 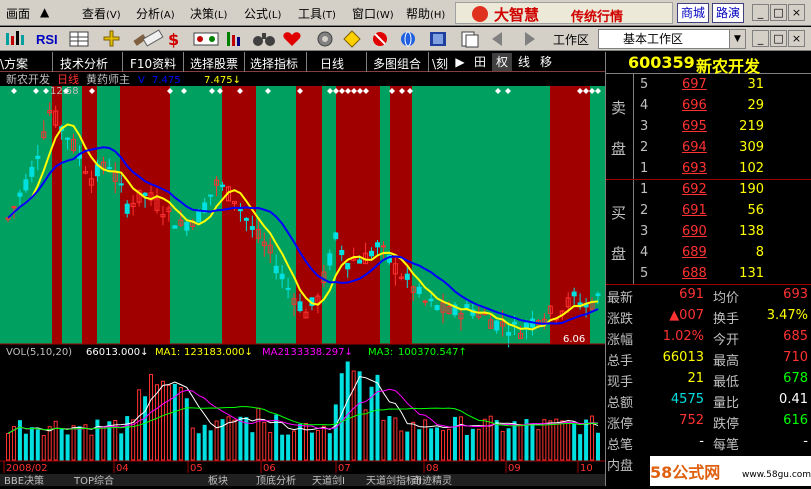 What do you see at coordinates (101, 13) in the screenshot?
I see `menu-view: 查看(V)` at bounding box center [101, 13].